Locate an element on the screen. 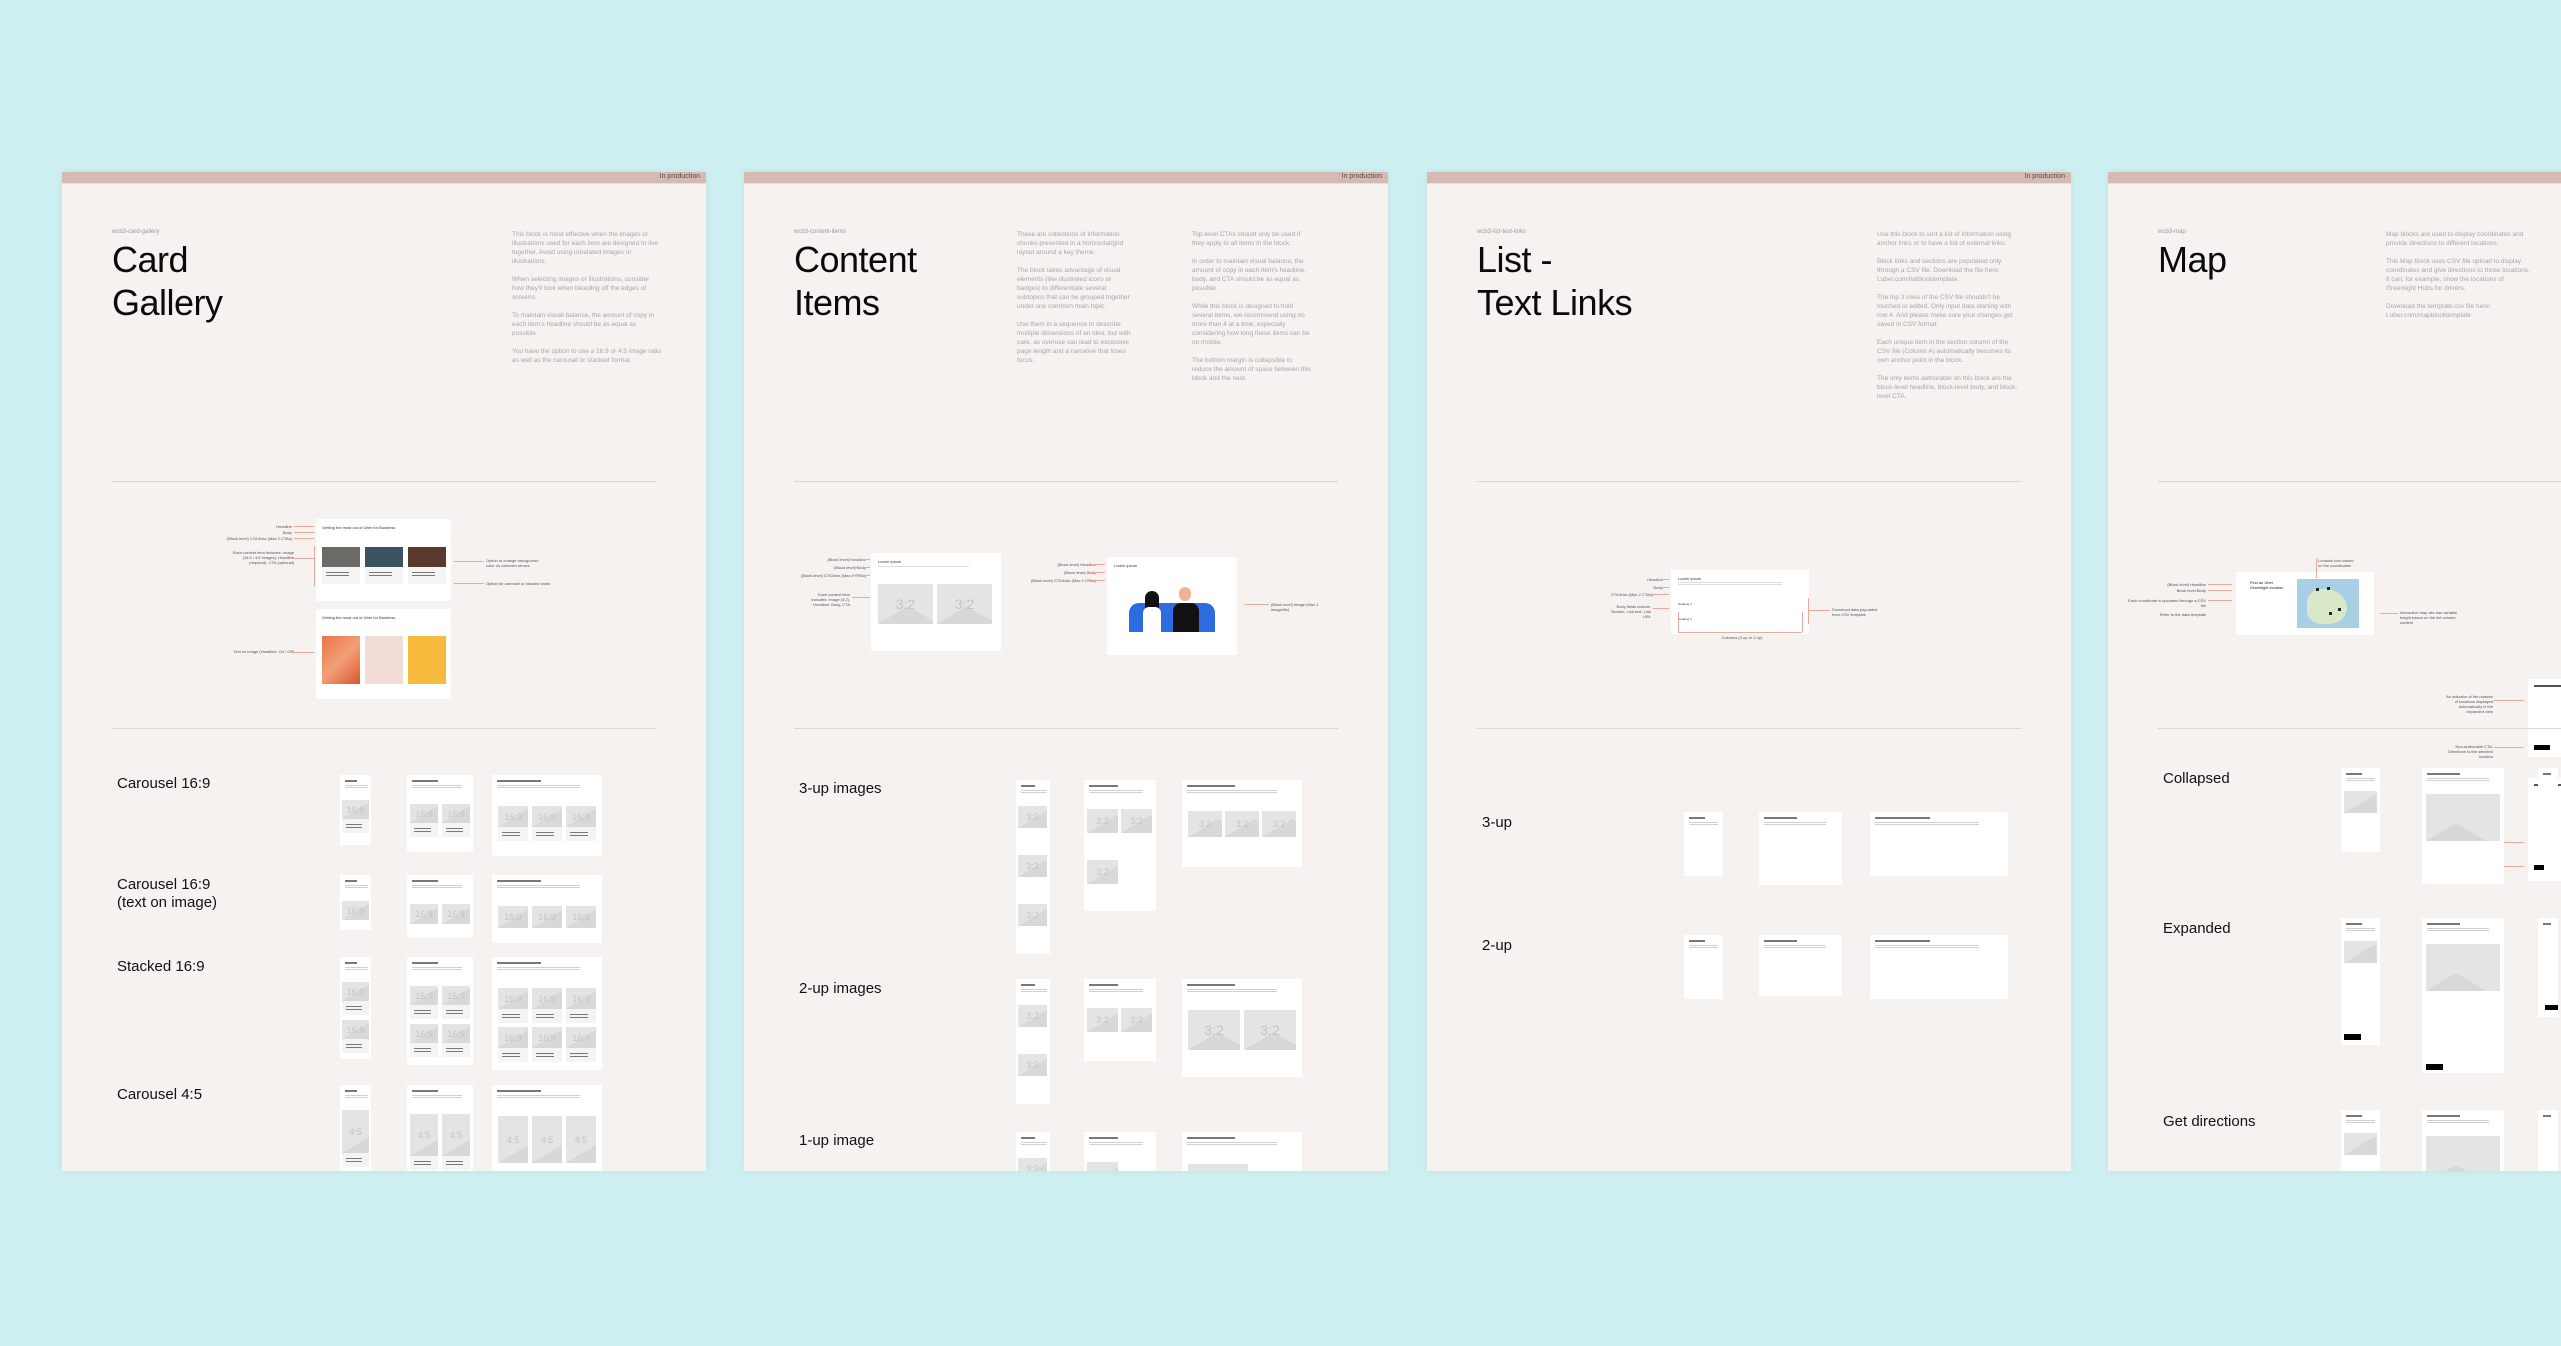  annotation: Text on image (Headline: On / Off) is located at coordinates (263, 651).